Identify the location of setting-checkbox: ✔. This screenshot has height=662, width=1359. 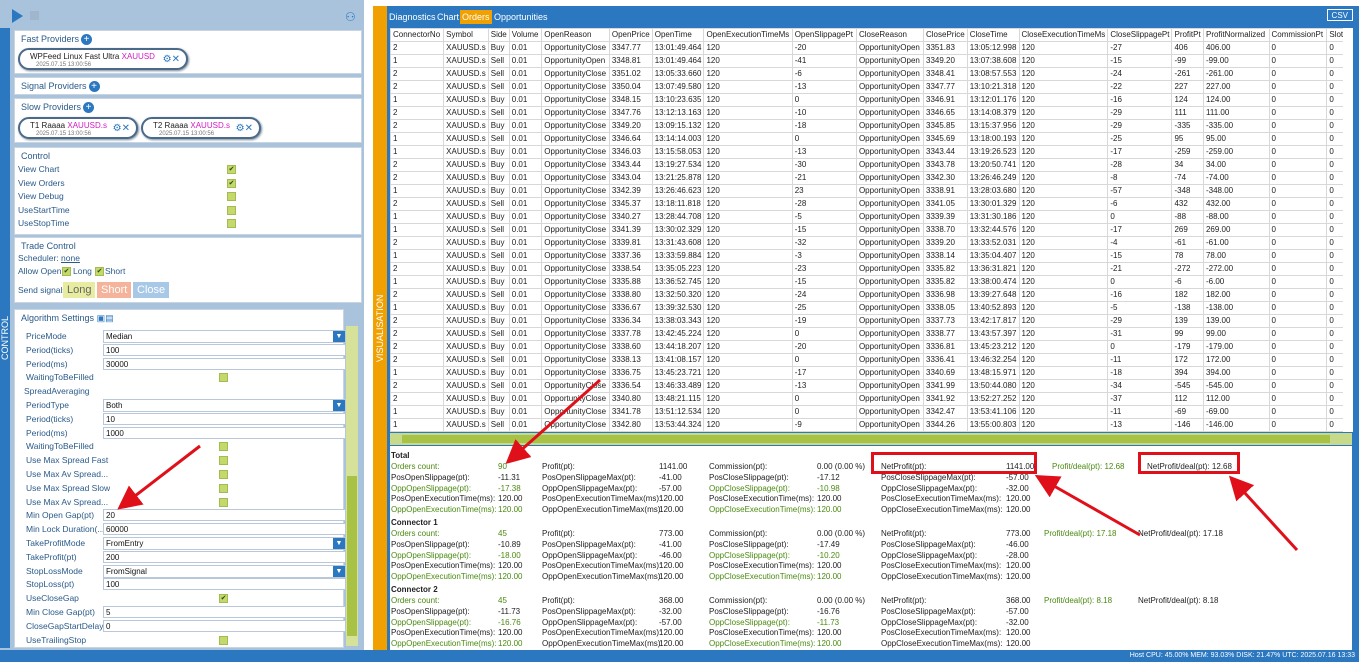
(223, 599).